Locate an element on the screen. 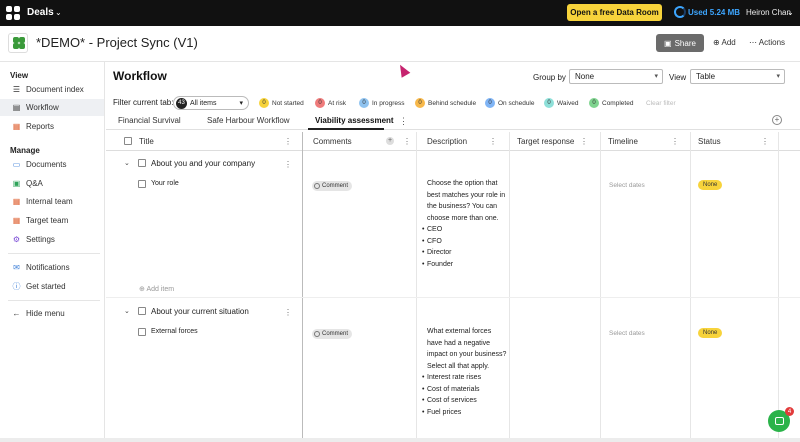  status-label: Not started is located at coordinates (288, 103).